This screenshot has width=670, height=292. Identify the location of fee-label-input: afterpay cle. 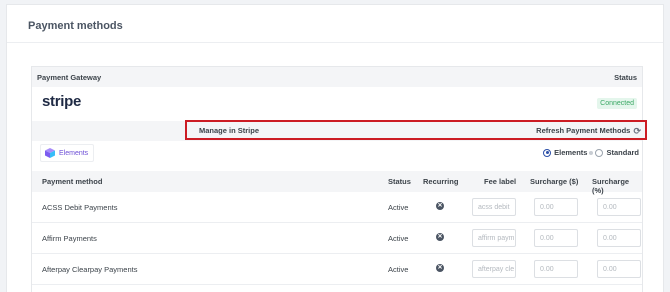
(494, 269).